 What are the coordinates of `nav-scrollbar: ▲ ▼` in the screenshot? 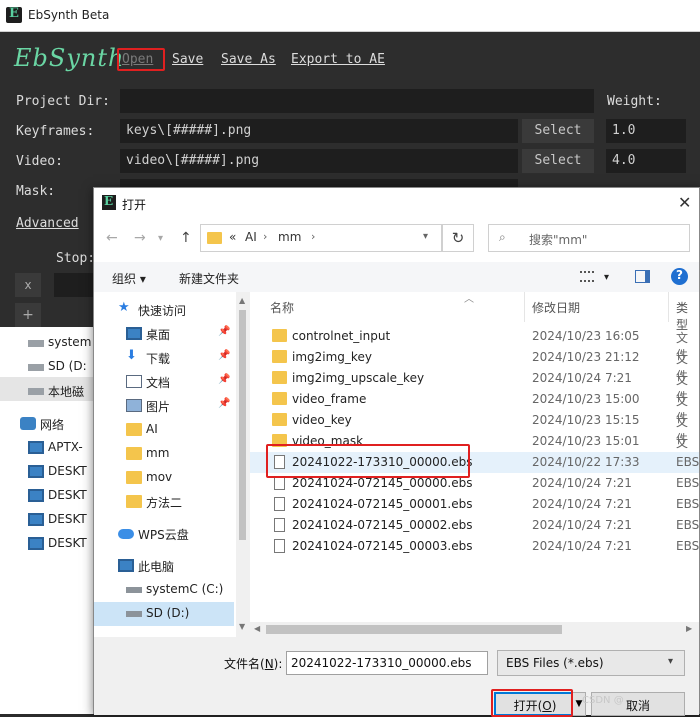 It's located at (242, 464).